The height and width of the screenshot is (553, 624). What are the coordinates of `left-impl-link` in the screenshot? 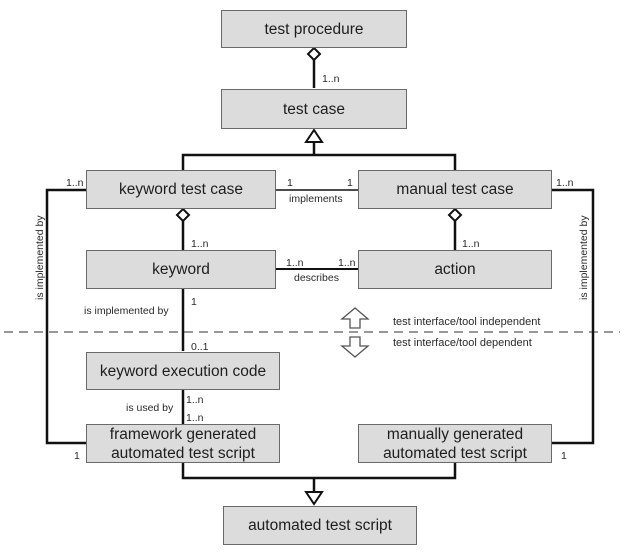 It's located at (65, 316).